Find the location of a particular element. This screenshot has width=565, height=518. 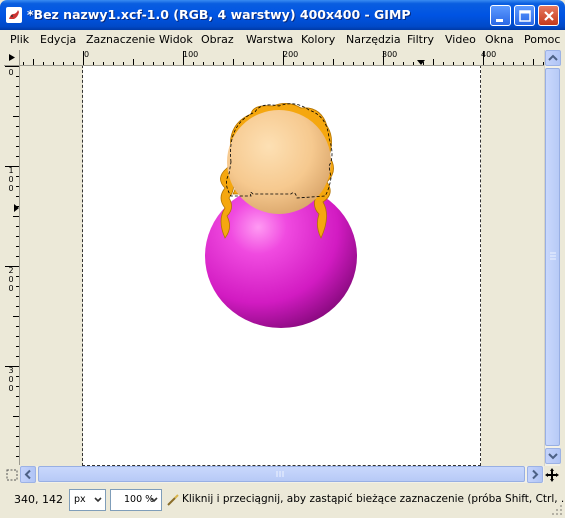

doll-drawing is located at coordinates (281, 215).